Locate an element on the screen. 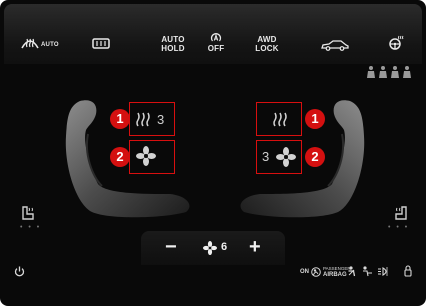 This screenshot has height=306, width=426. awd-lock-label-1: AWD is located at coordinates (267, 39).